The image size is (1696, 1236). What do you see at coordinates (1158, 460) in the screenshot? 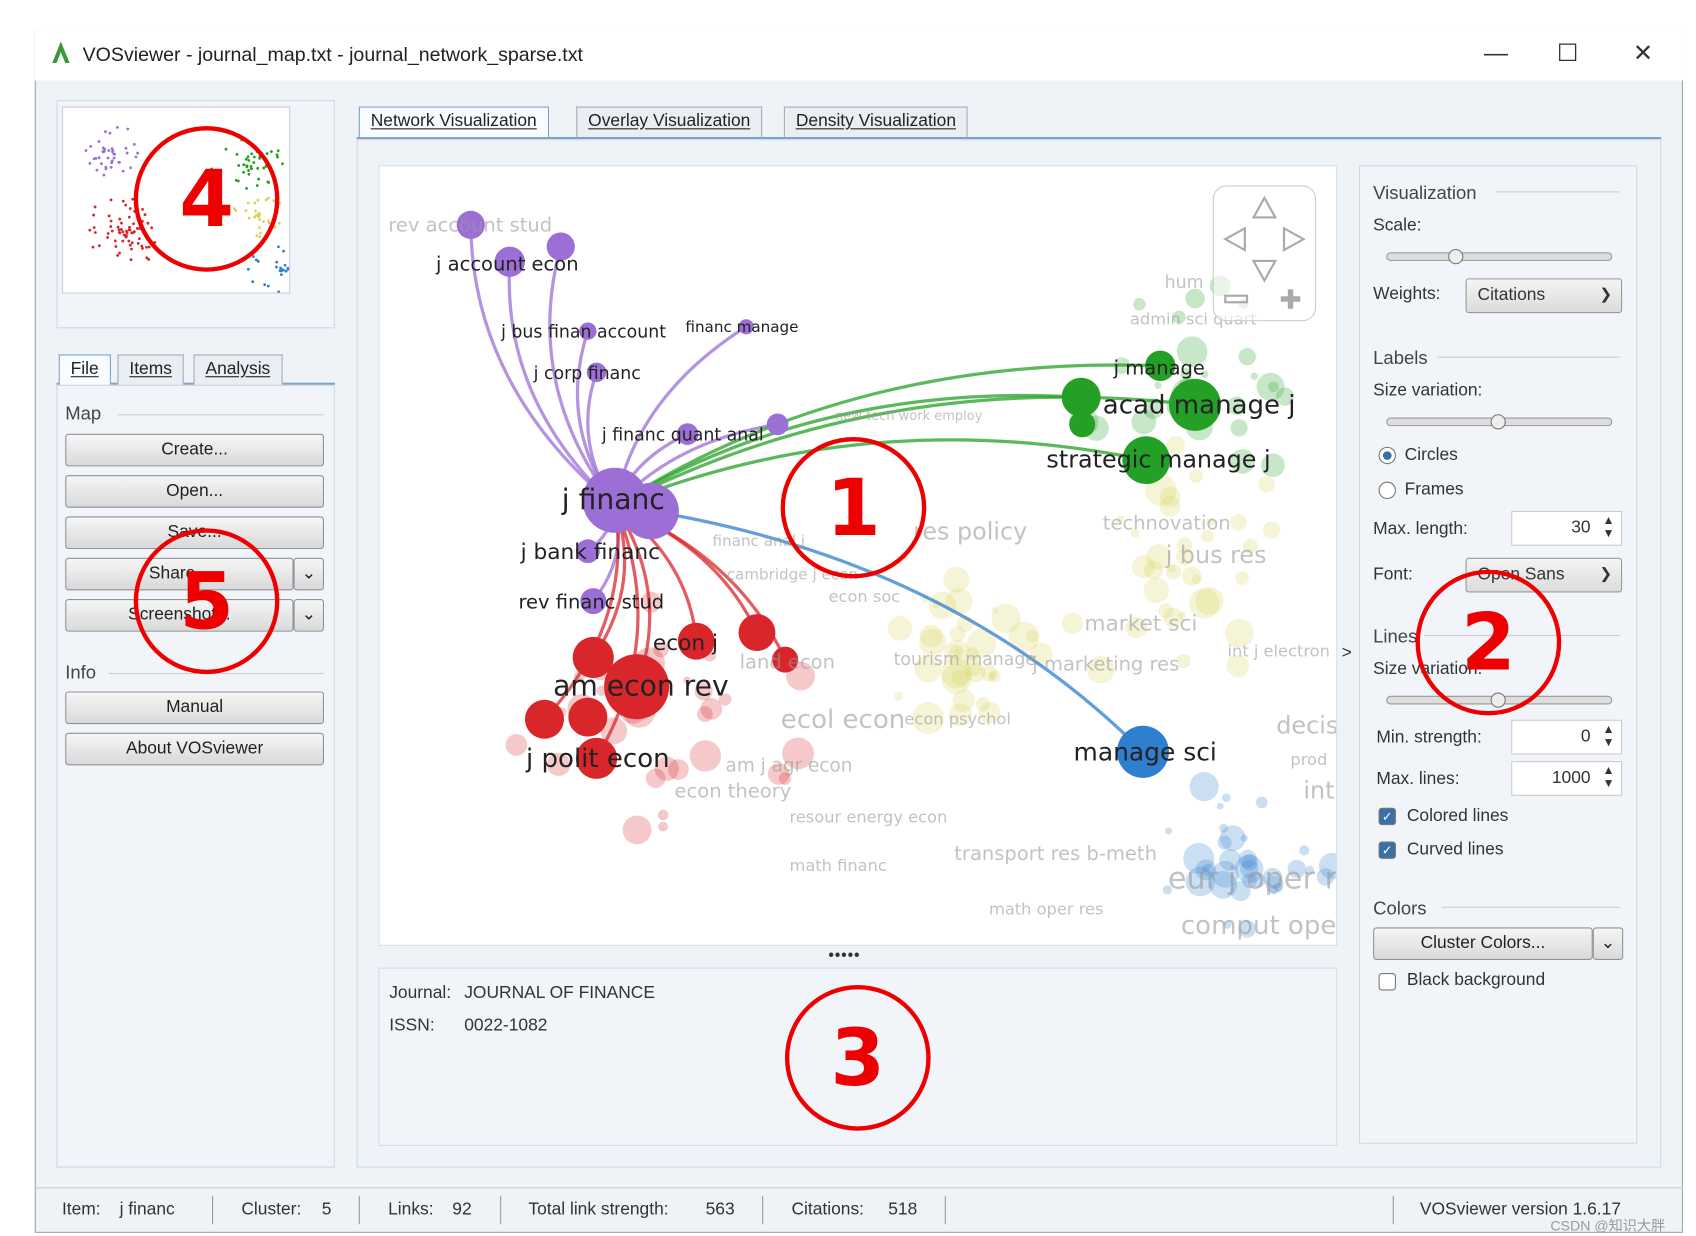
I see `node-label: strategic manage j` at bounding box center [1158, 460].